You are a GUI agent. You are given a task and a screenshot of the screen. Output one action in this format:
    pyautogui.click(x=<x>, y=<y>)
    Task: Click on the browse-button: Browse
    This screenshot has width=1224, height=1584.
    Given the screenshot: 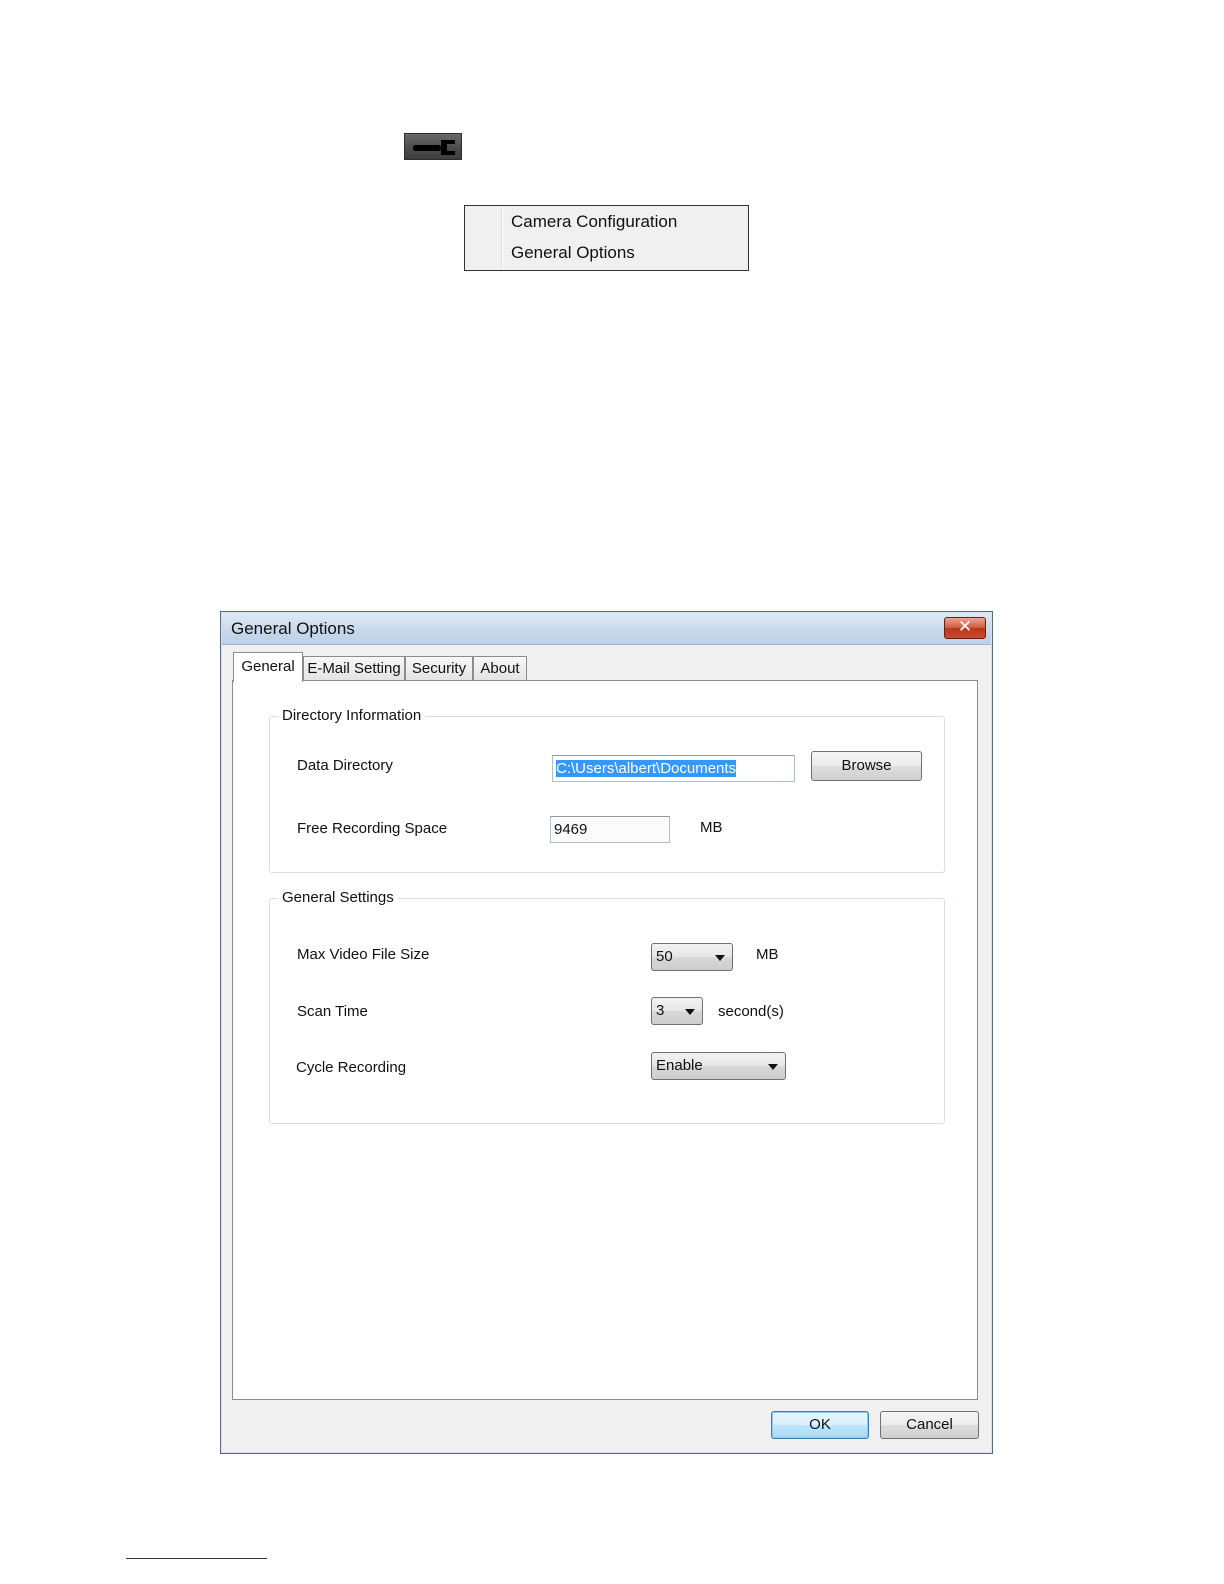 What is the action you would take?
    pyautogui.click(x=866, y=766)
    